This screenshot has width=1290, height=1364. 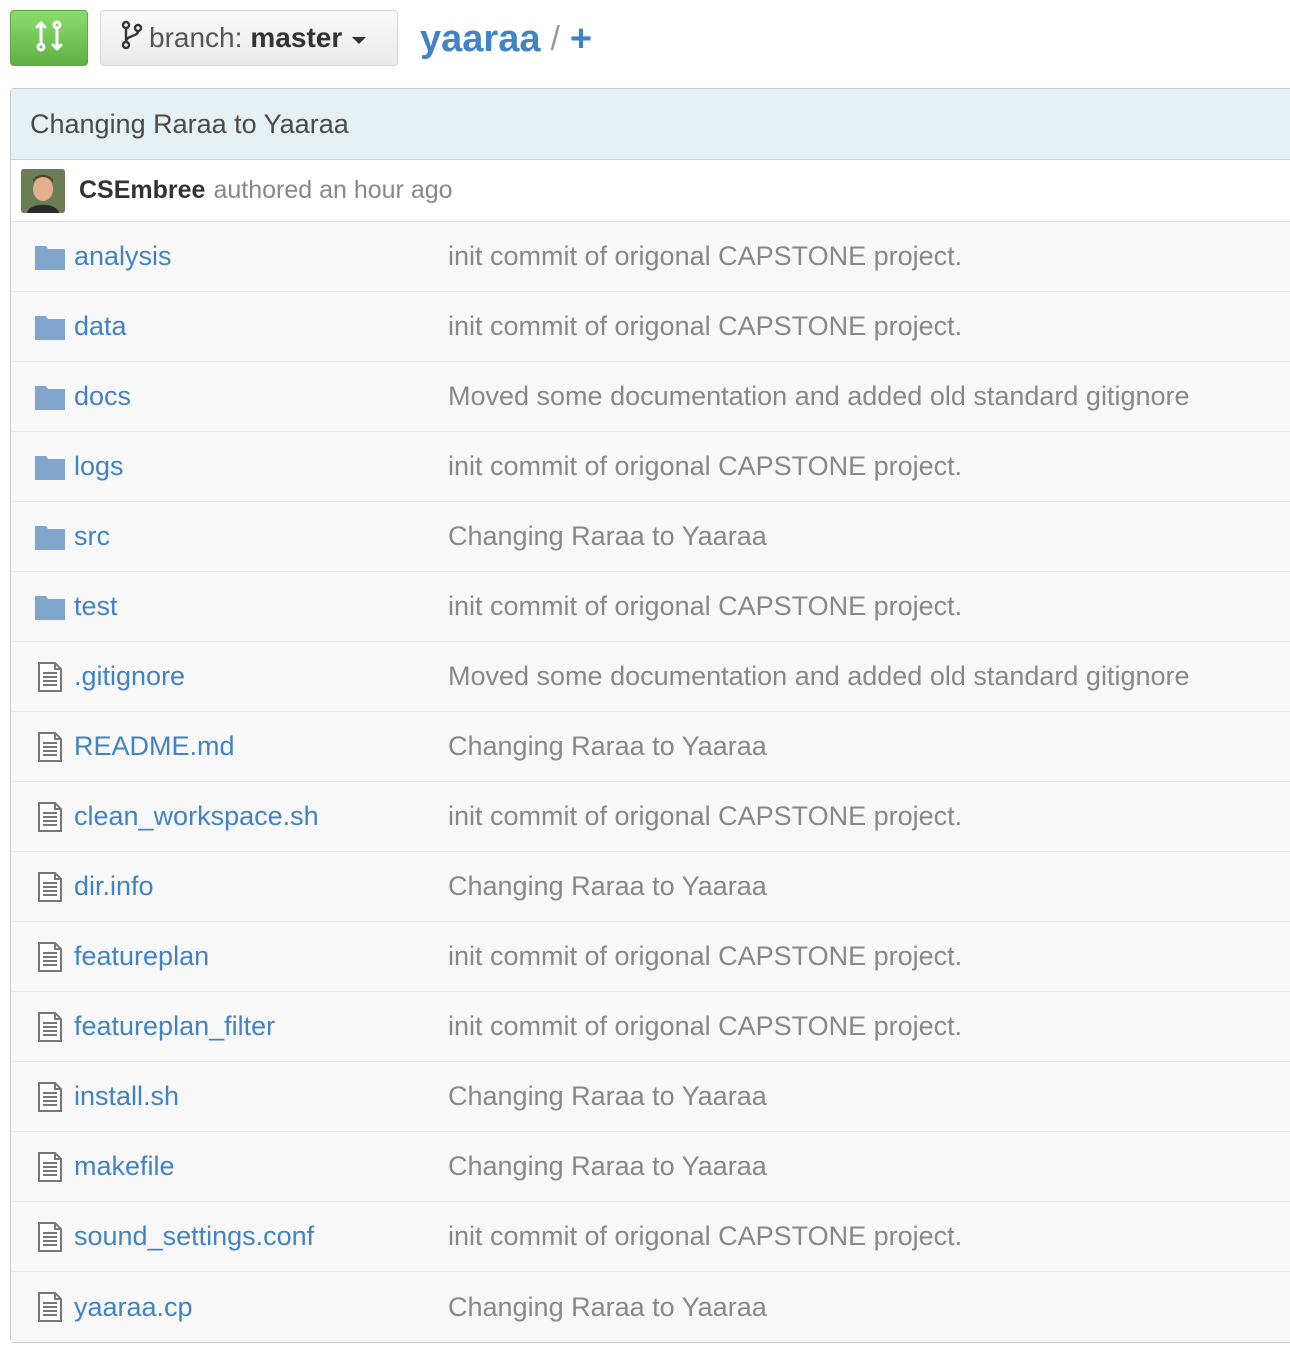 I want to click on branch-value: master, so click(x=296, y=37).